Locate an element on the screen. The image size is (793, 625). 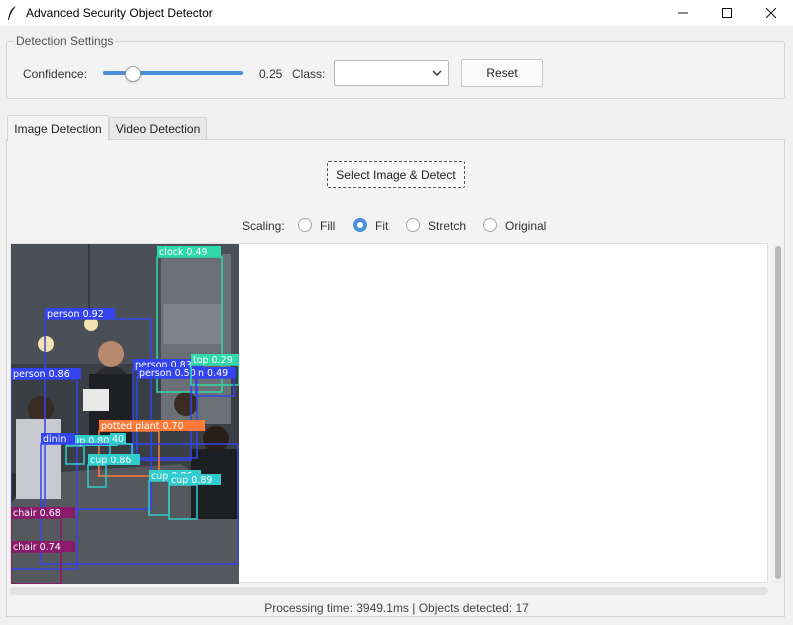
tab-image-detection: Image Detection is located at coordinates (58, 128).